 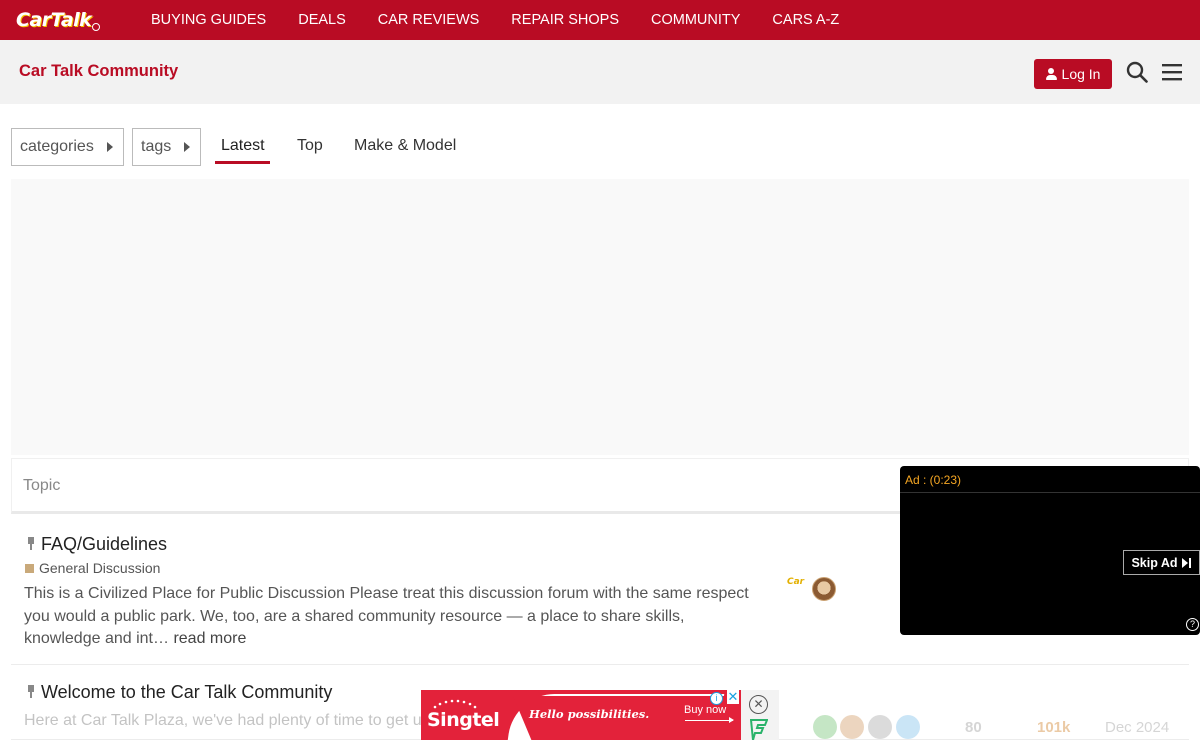 What do you see at coordinates (104, 544) in the screenshot?
I see `topic-title-link: FAQ/Guidelines` at bounding box center [104, 544].